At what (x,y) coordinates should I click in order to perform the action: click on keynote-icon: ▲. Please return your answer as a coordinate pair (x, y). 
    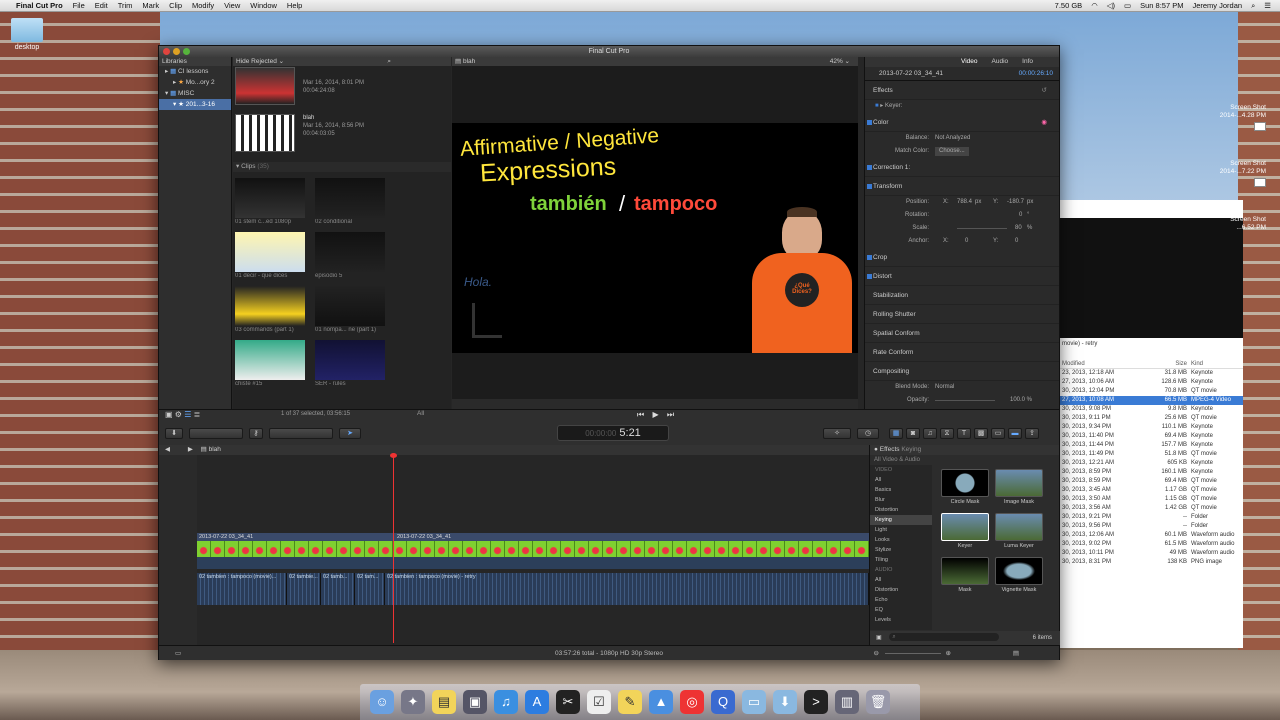
    Looking at the image, I should click on (661, 702).